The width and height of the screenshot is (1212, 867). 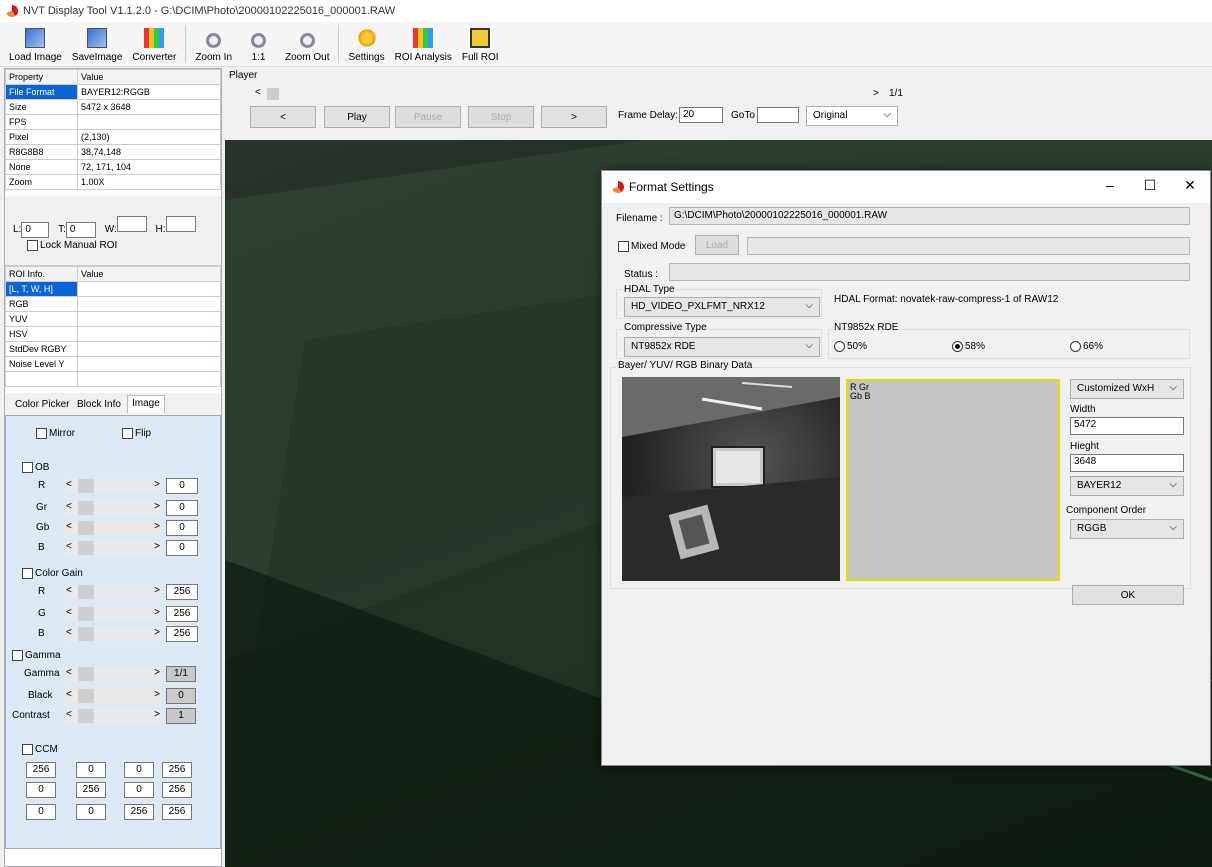 What do you see at coordinates (136, 433) in the screenshot?
I see `flip-checkbox: Flip` at bounding box center [136, 433].